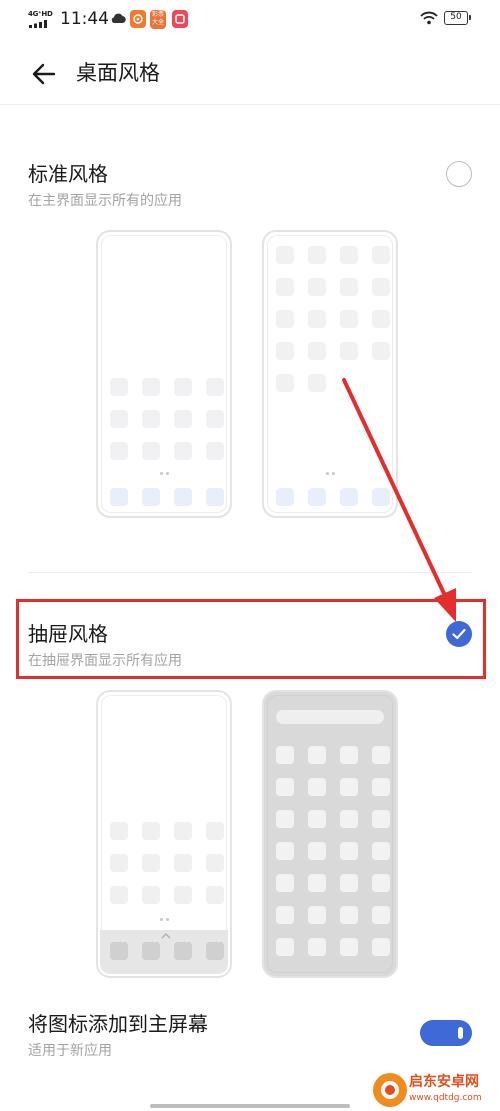 The width and height of the screenshot is (500, 1111). What do you see at coordinates (68, 634) in the screenshot?
I see `option-title: 抽屉风格` at bounding box center [68, 634].